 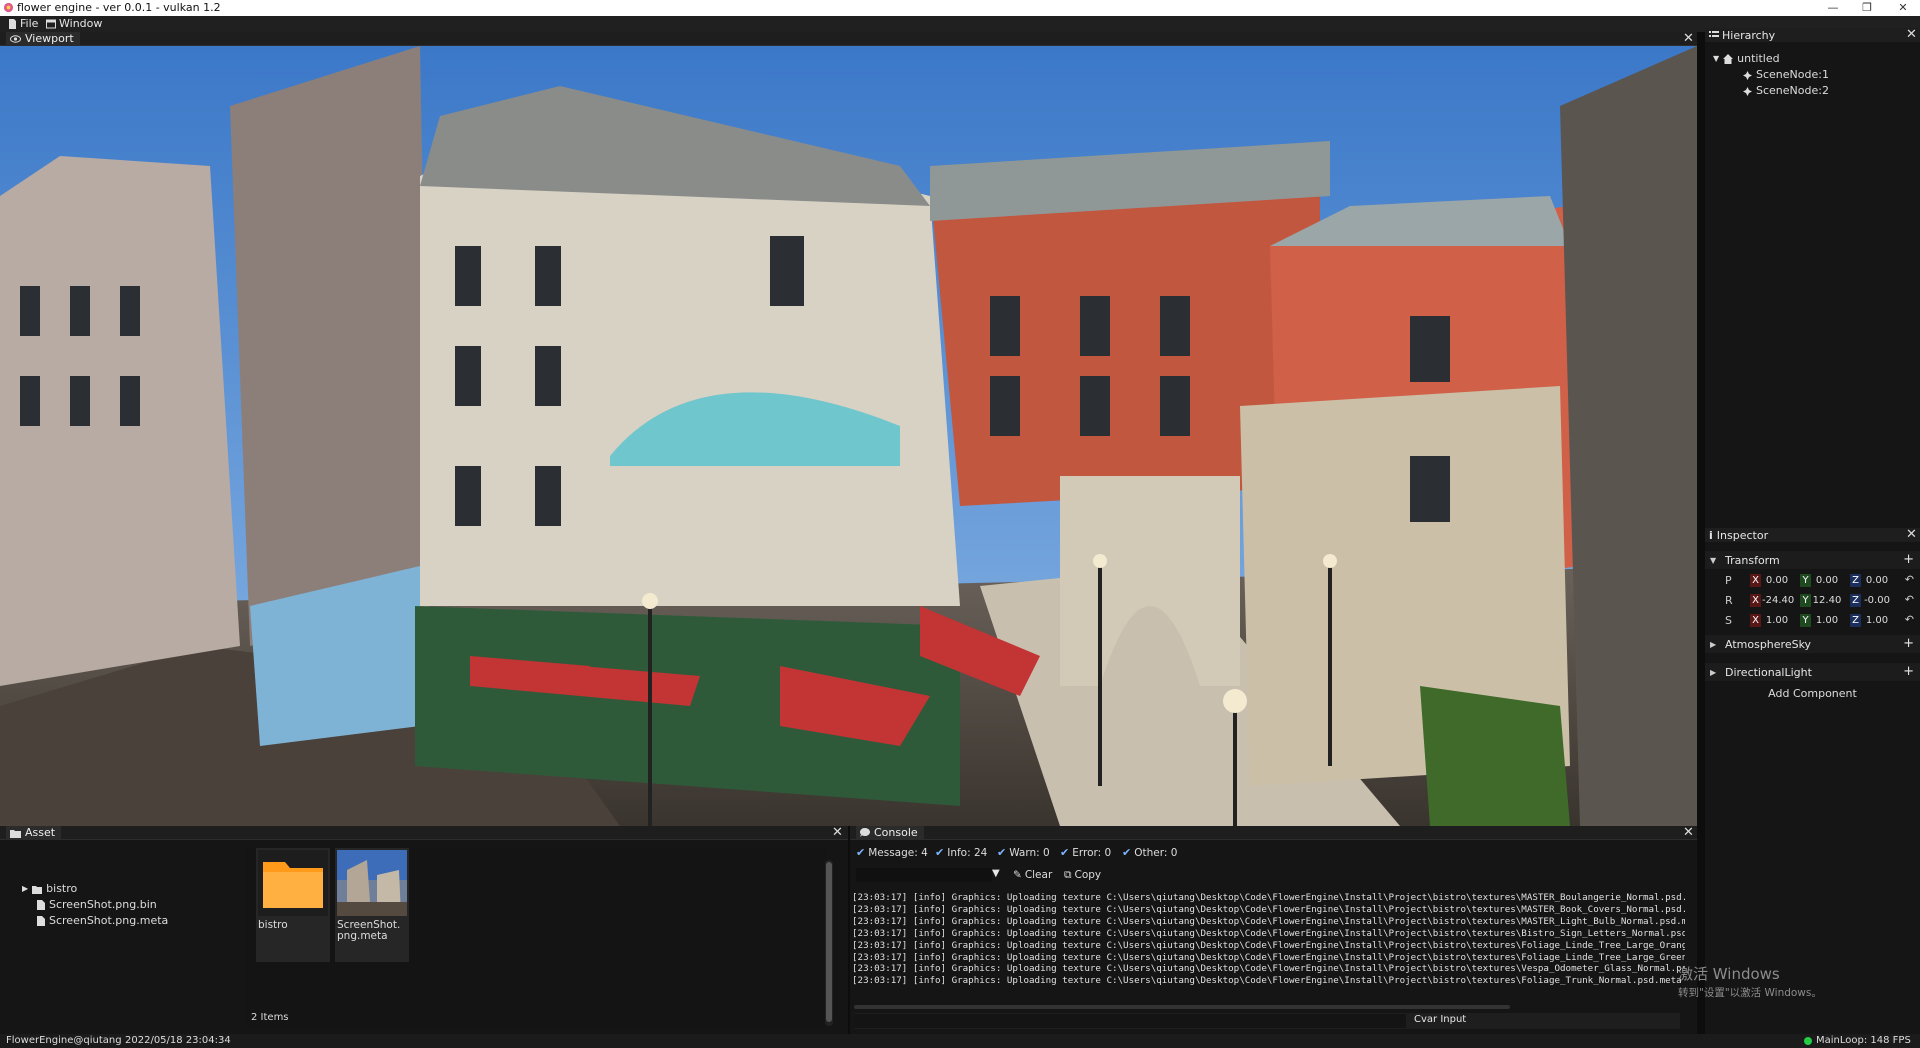 I want to click on asset-header: Asset ✕, so click(x=424, y=833).